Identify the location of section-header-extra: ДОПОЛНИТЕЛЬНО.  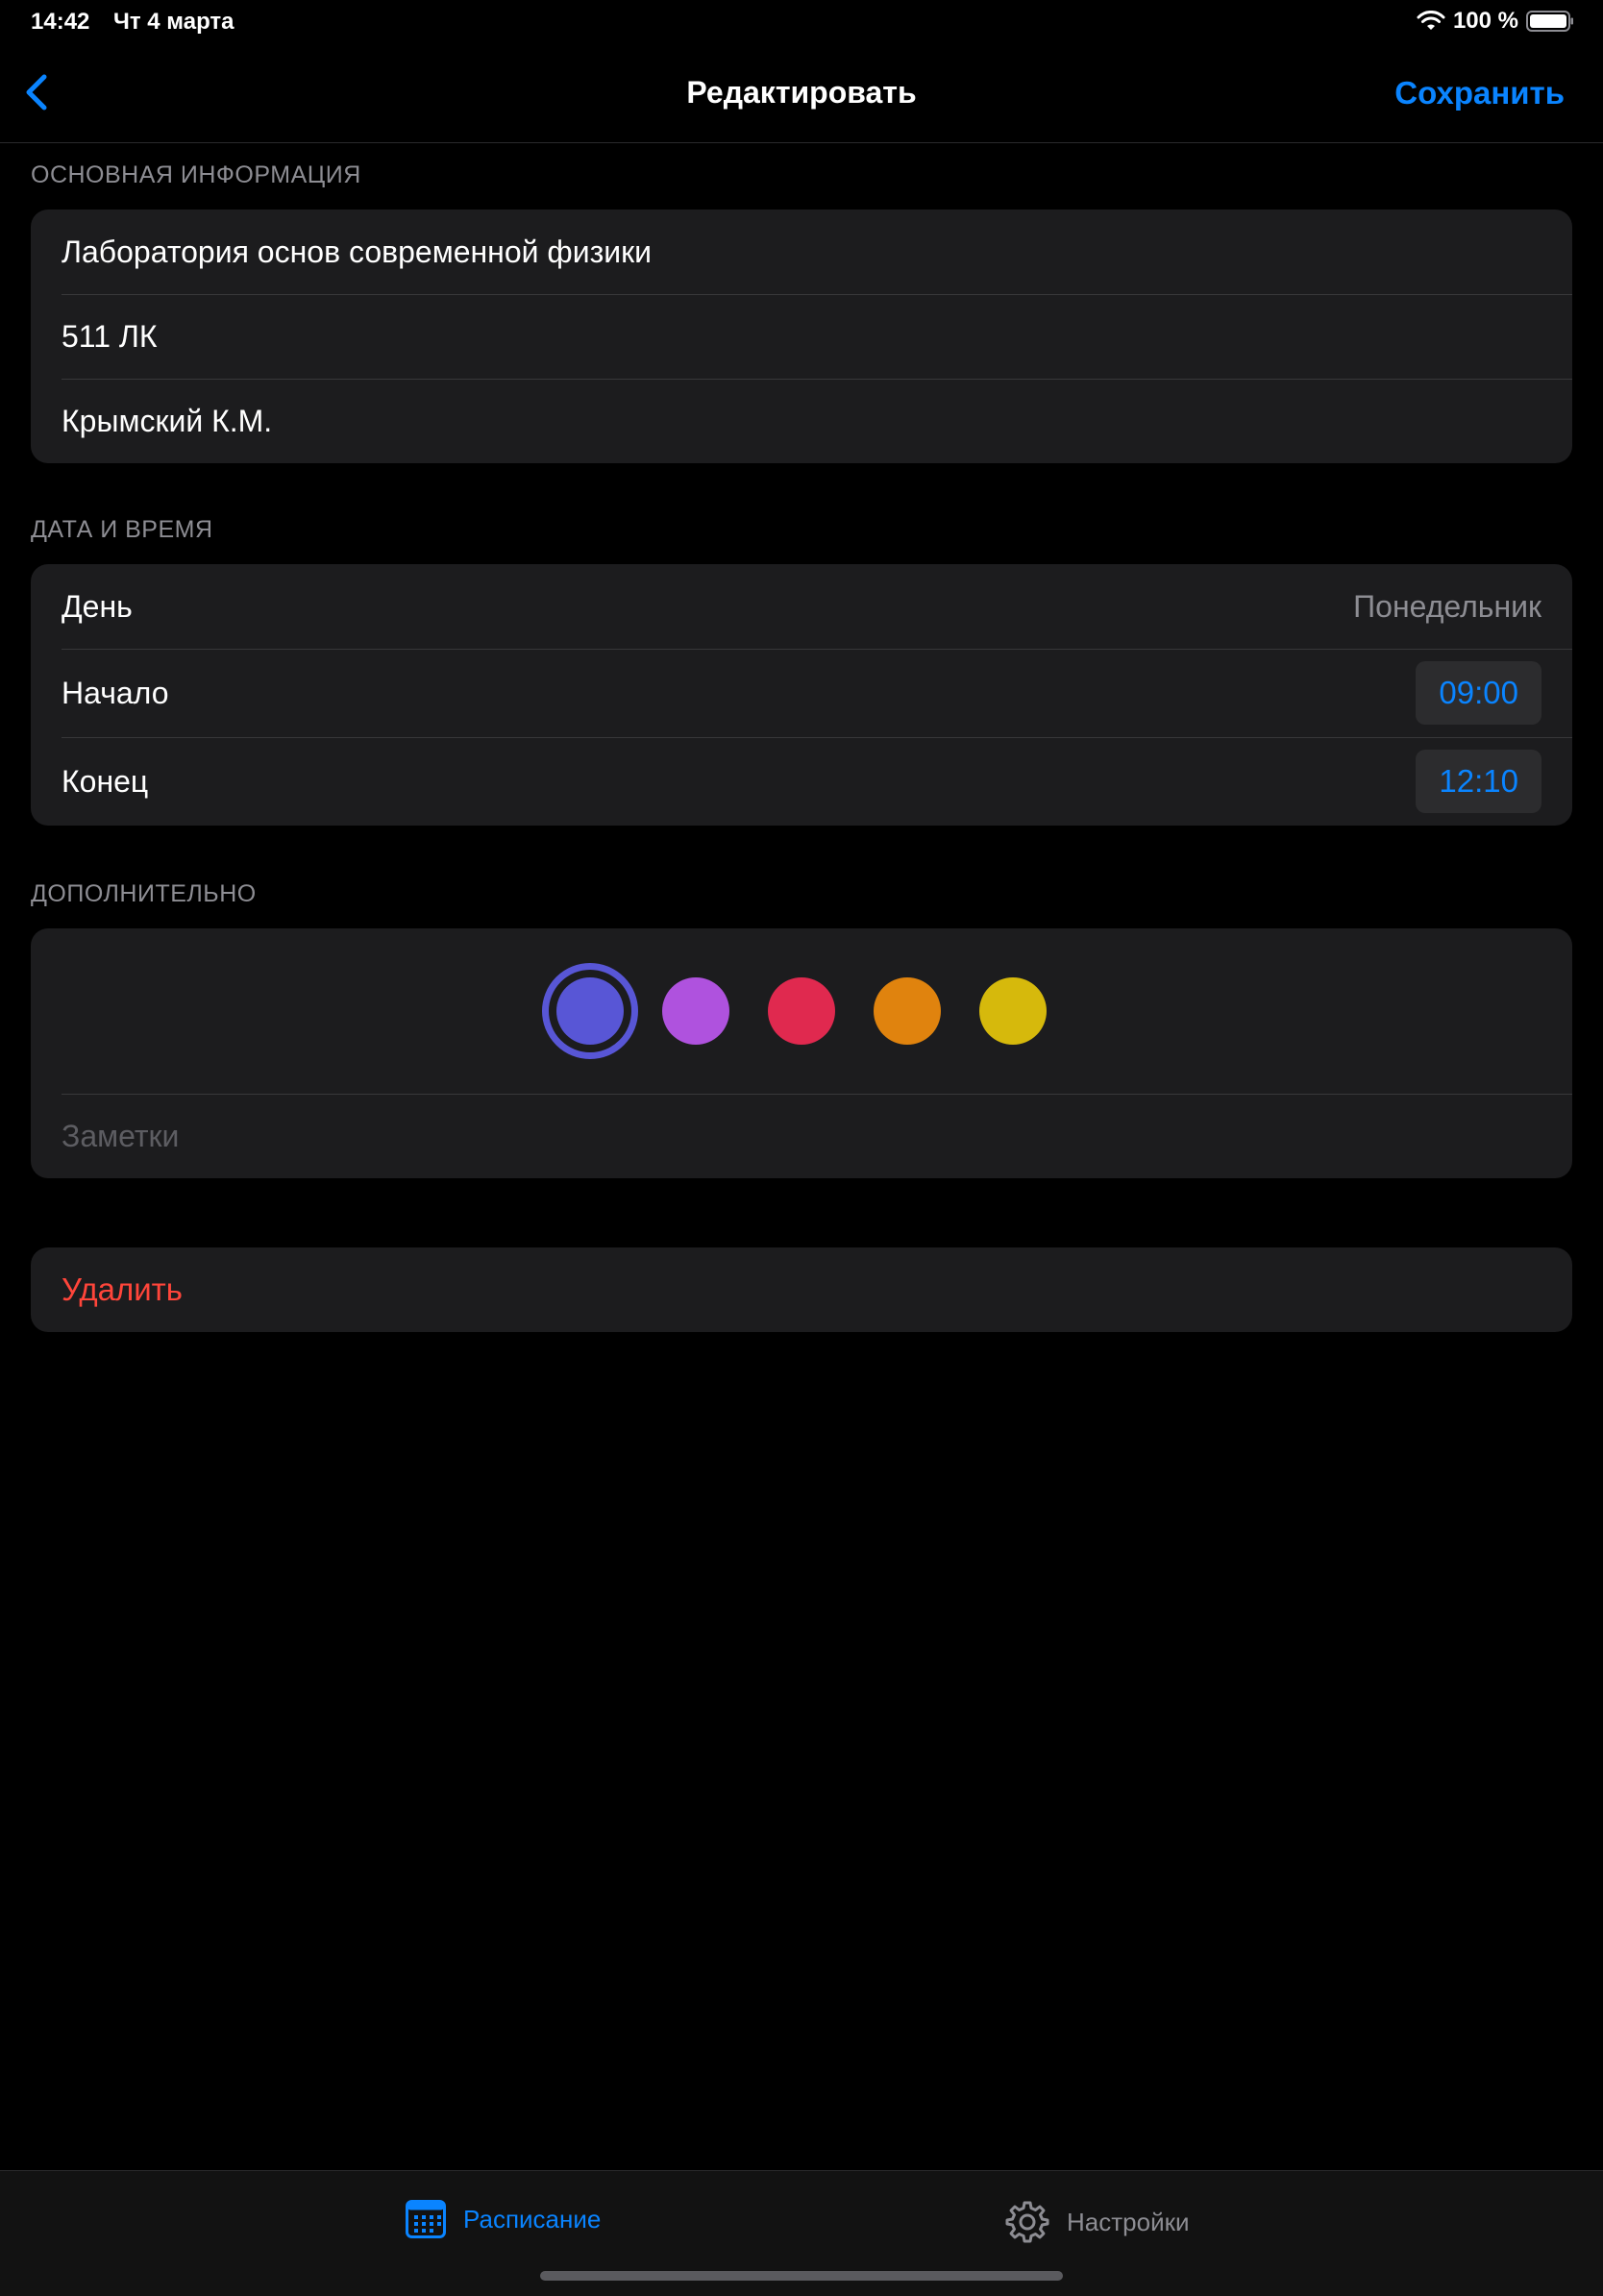
(144, 893).